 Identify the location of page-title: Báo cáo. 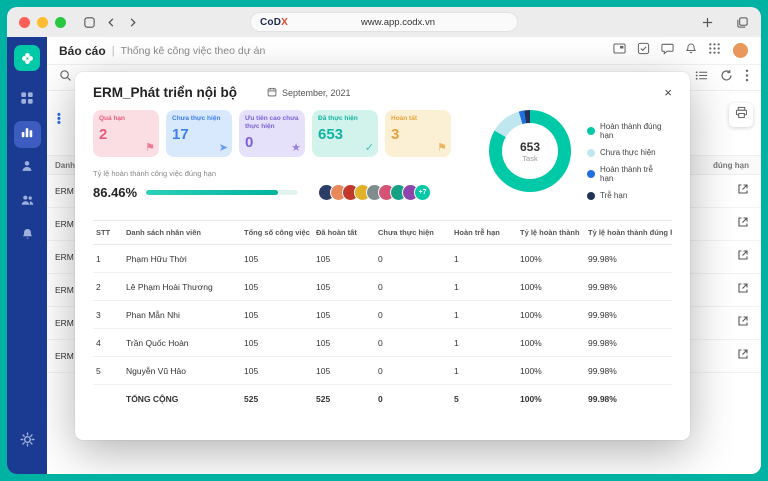
(82, 50).